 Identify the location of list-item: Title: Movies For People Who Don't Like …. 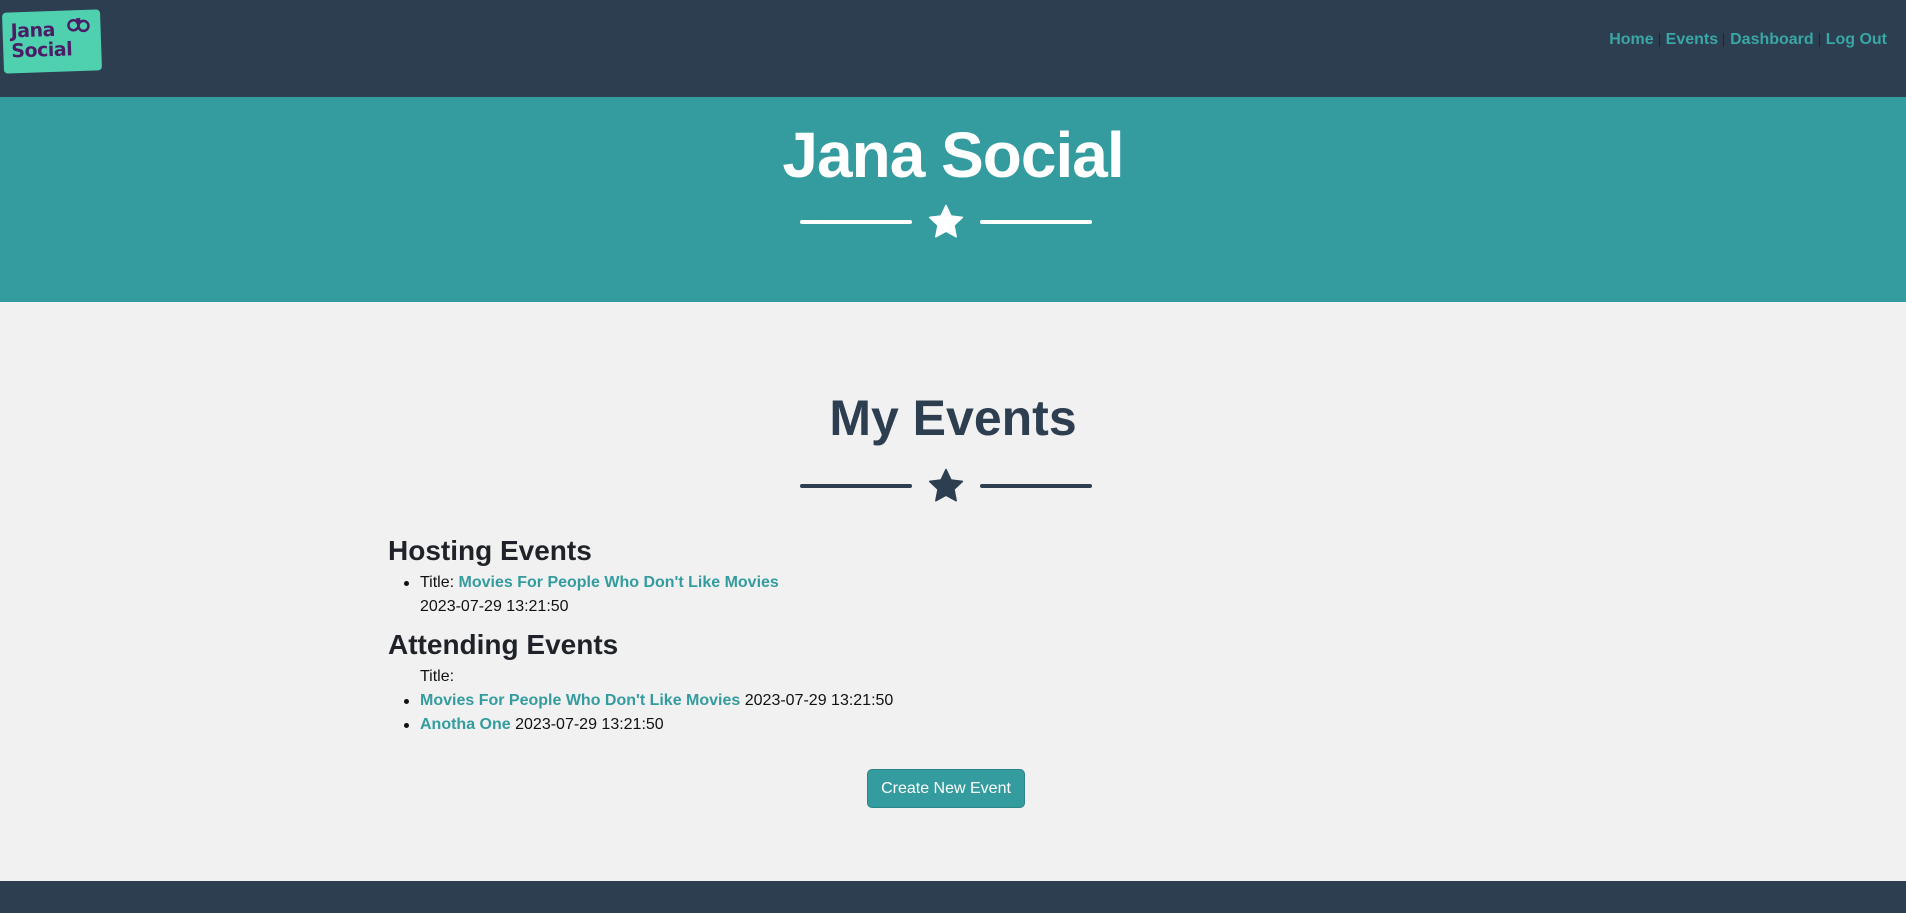
(961, 595).